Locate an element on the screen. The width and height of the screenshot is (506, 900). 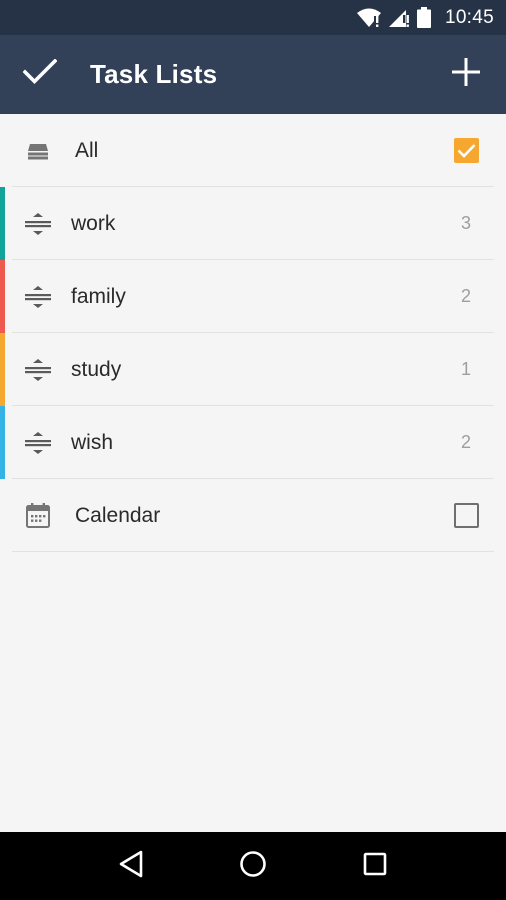
calendar-checkbox is located at coordinates (466, 515).